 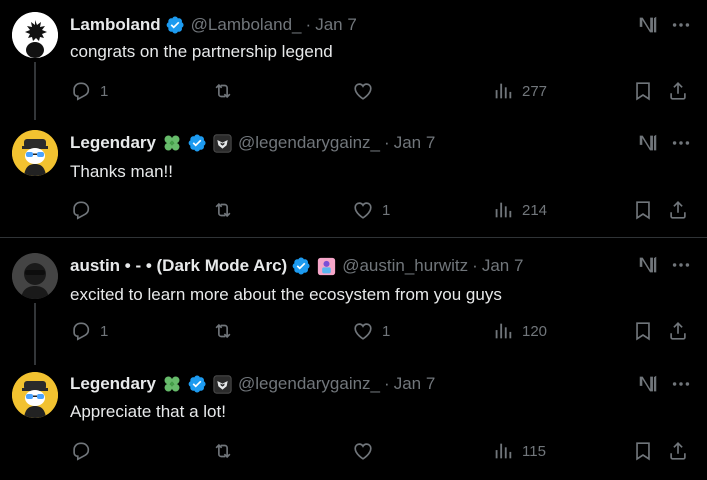 What do you see at coordinates (519, 91) in the screenshot?
I see `views-button: 277` at bounding box center [519, 91].